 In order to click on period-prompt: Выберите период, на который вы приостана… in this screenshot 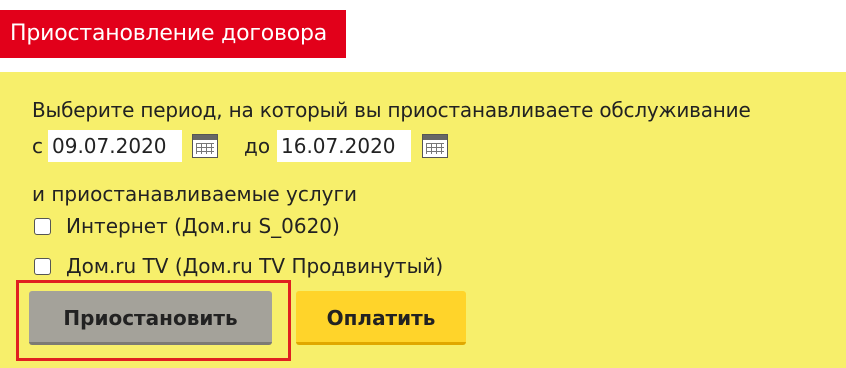, I will do `click(391, 110)`.